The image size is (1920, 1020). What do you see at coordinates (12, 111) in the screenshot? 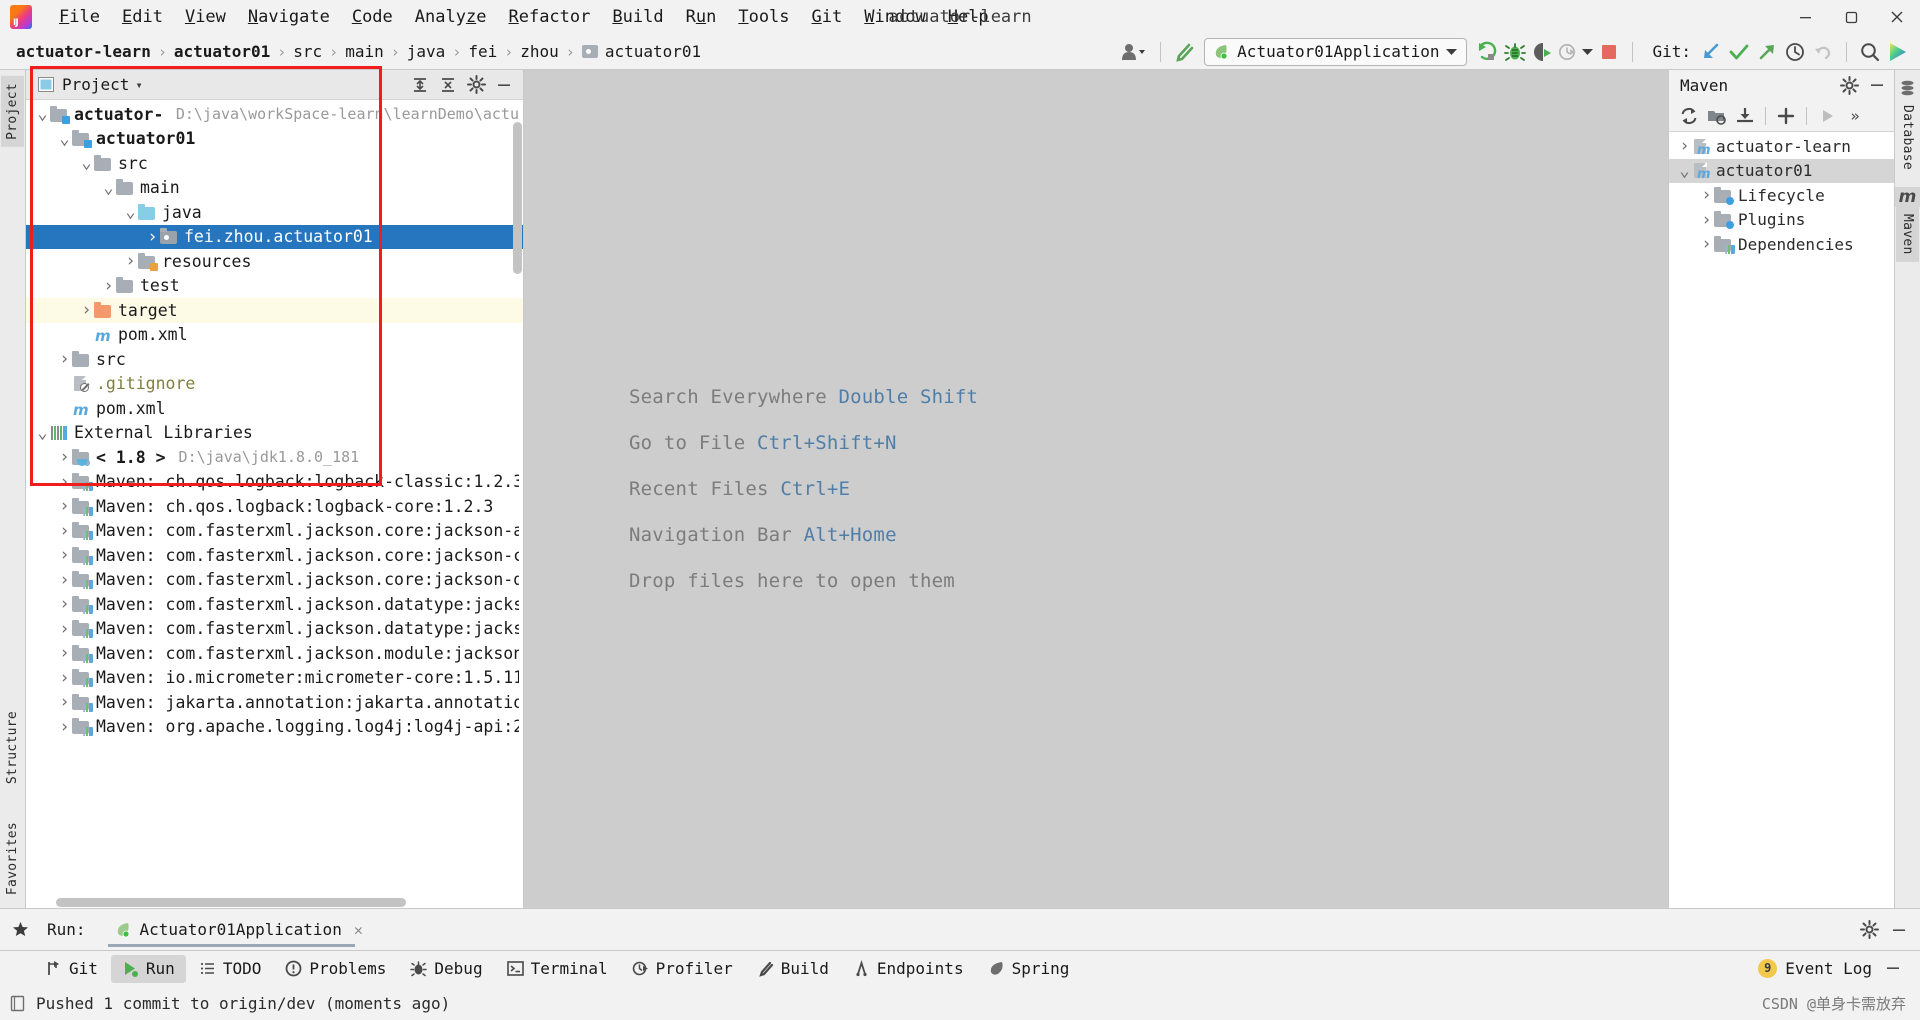
I see `stripe-tab-project: Project` at bounding box center [12, 111].